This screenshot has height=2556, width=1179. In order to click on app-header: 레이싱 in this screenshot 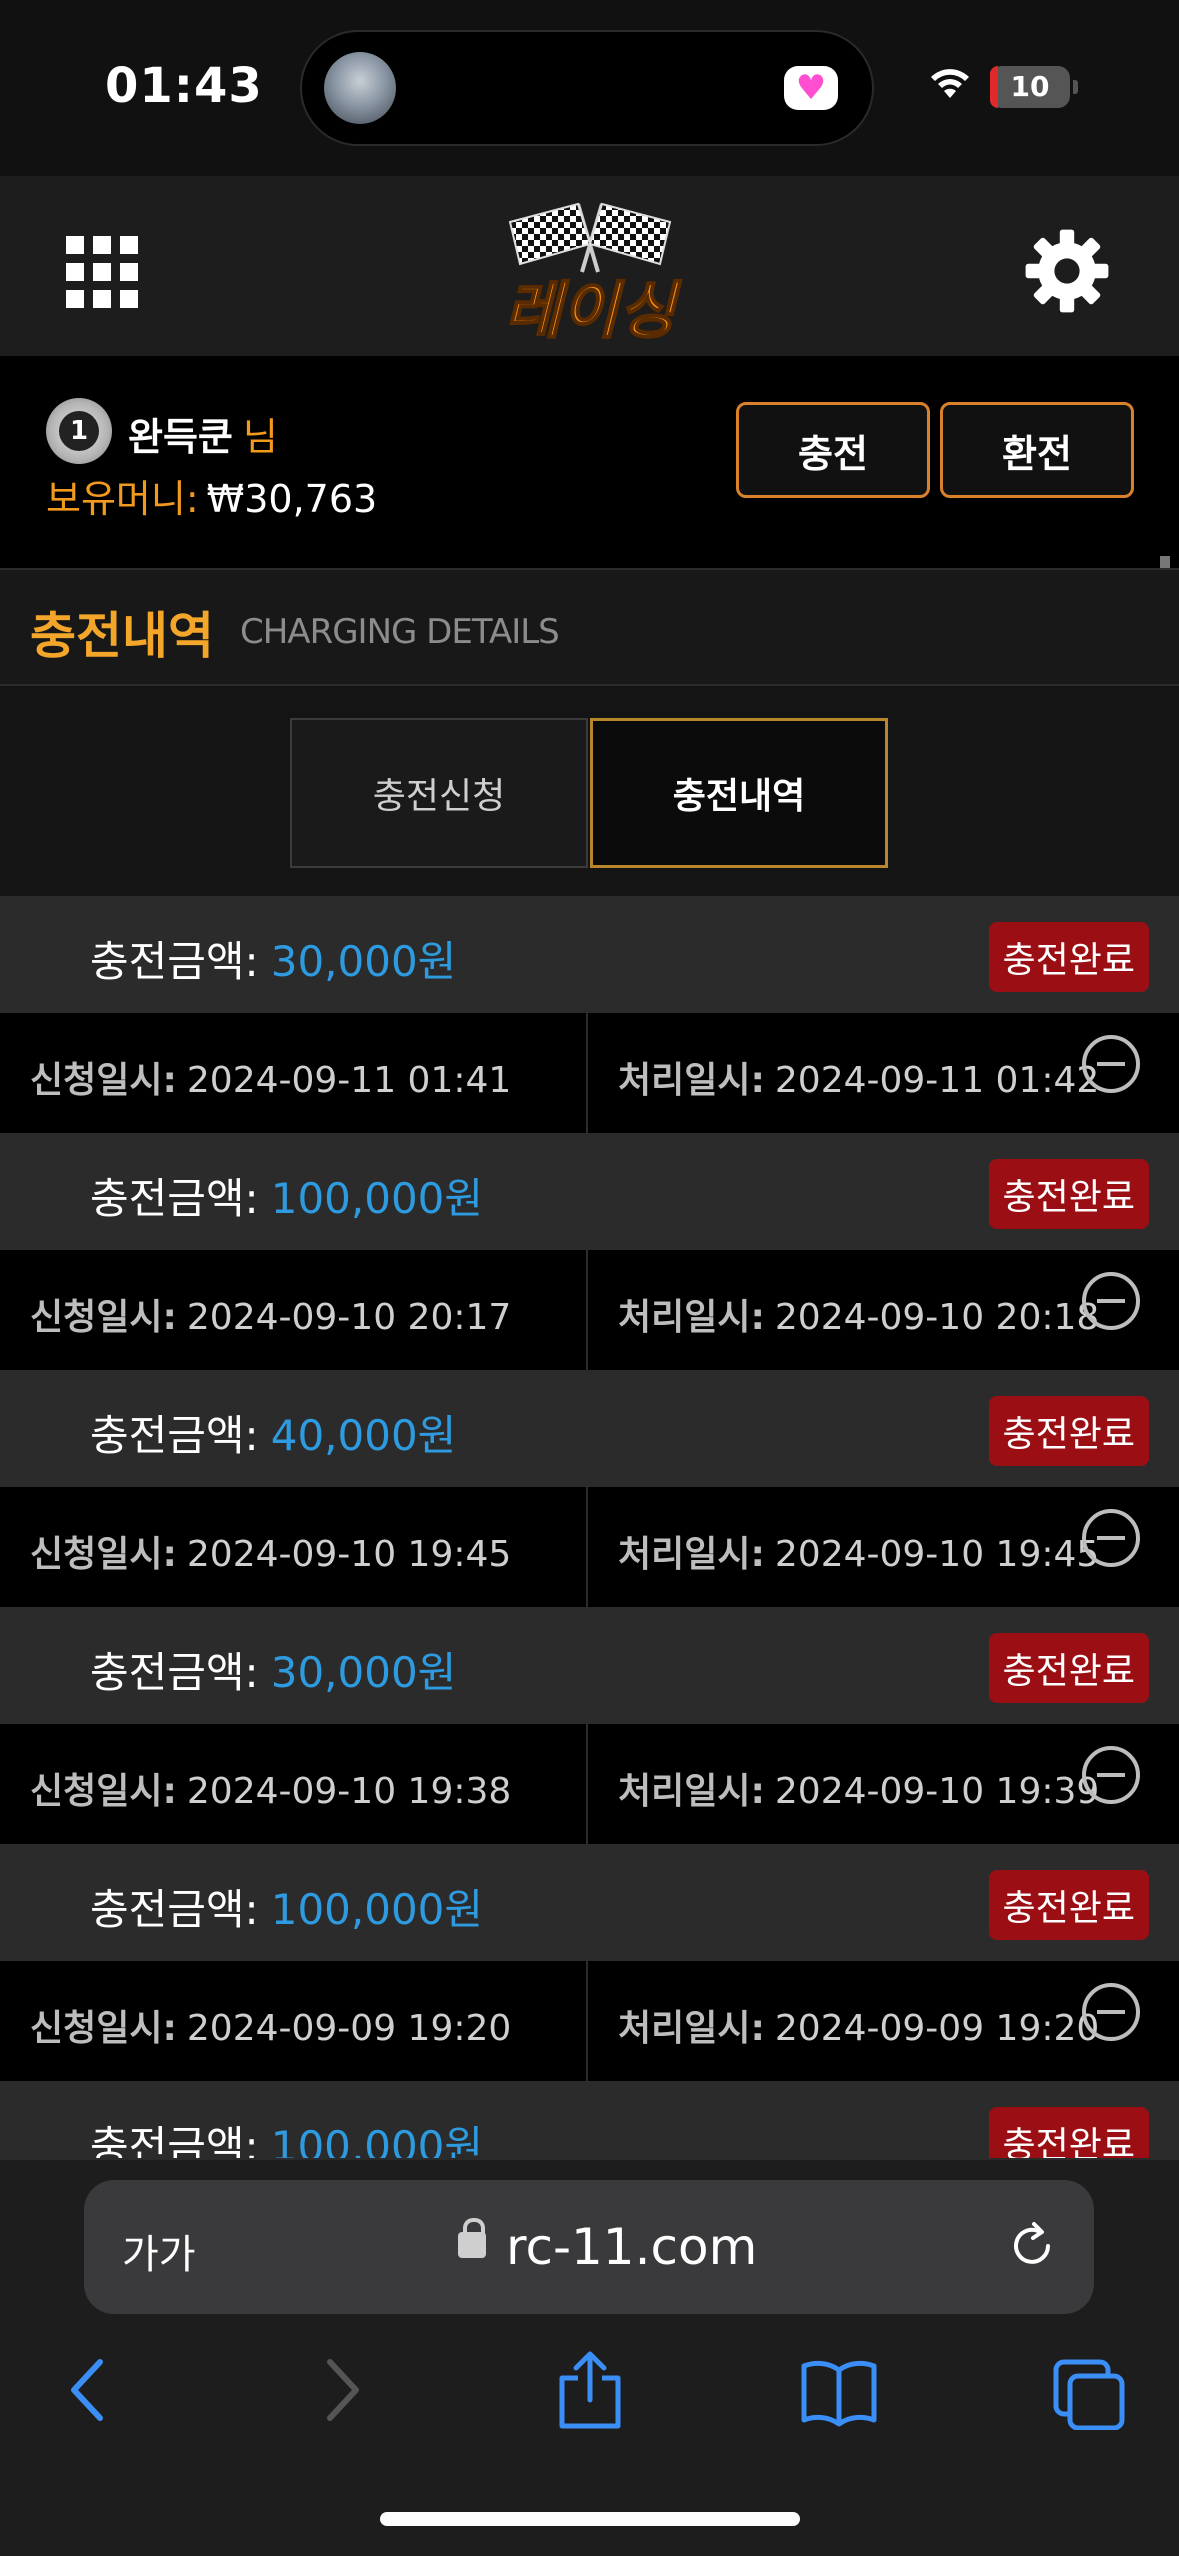, I will do `click(589, 266)`.